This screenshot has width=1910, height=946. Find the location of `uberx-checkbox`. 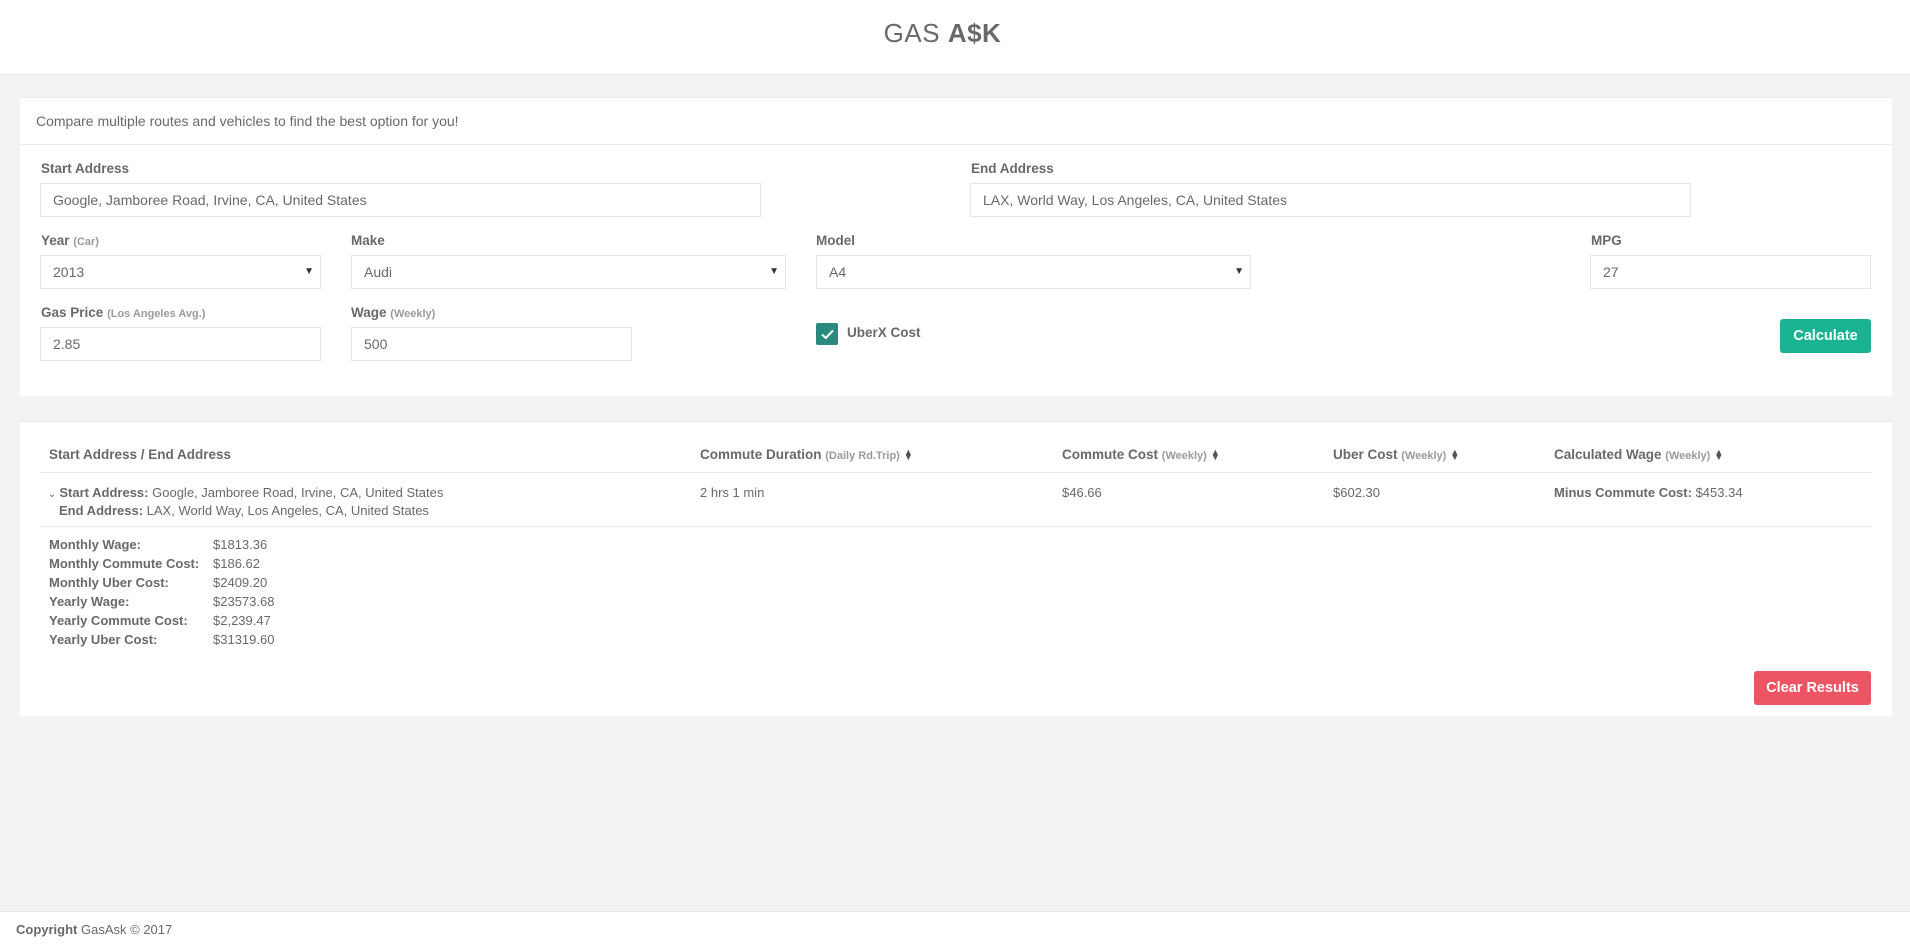

uberx-checkbox is located at coordinates (827, 334).